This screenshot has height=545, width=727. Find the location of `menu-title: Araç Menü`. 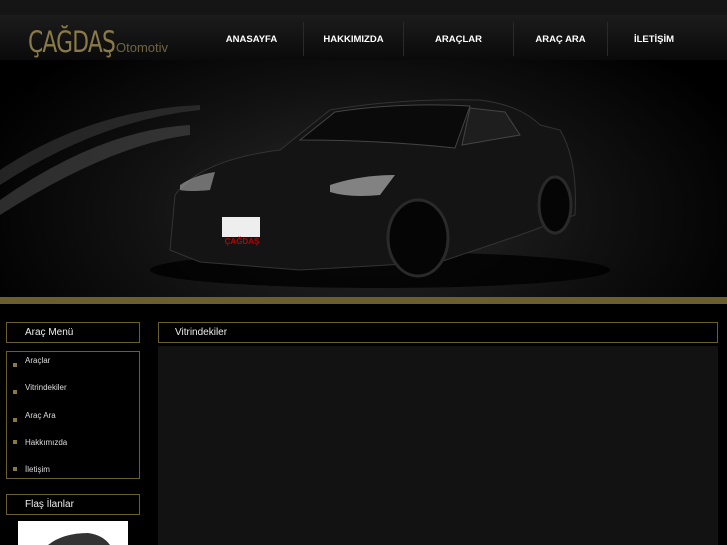

menu-title: Araç Menü is located at coordinates (73, 332).